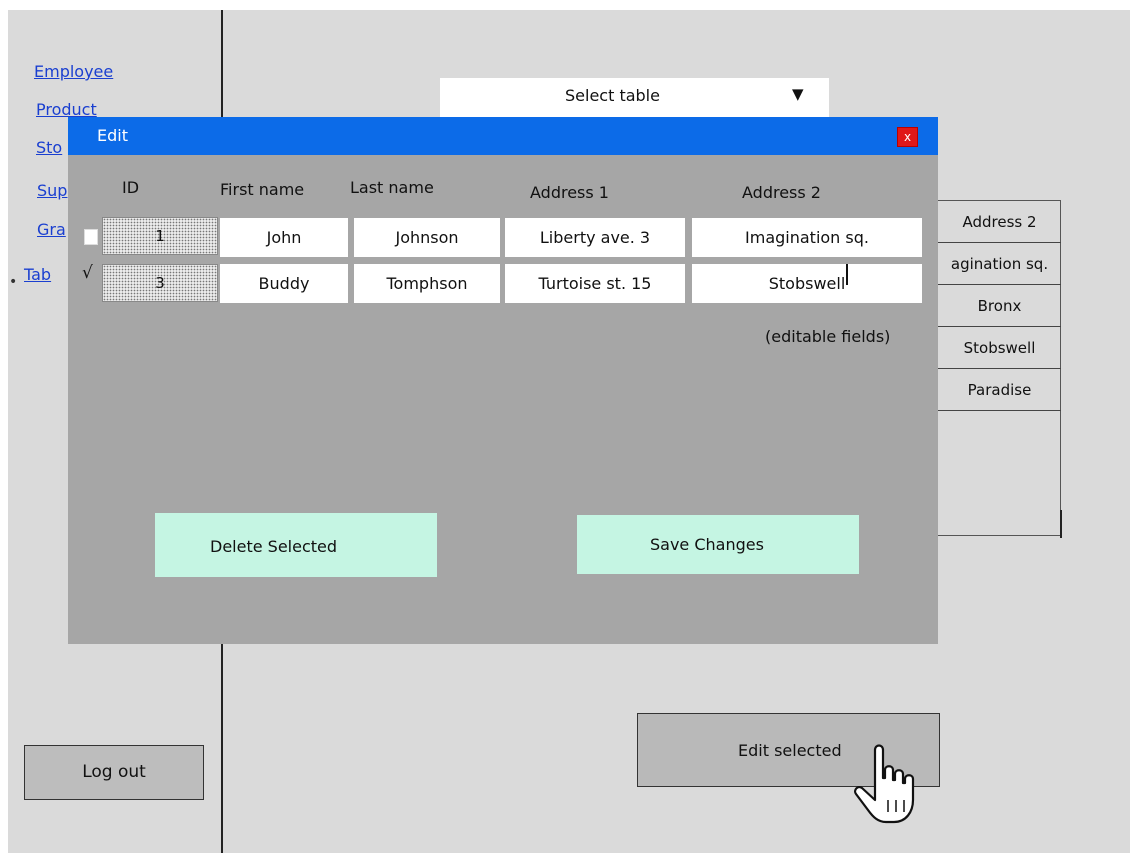 The width and height of the screenshot is (1130, 853). What do you see at coordinates (51, 229) in the screenshot?
I see `sidebar-item-graph: Gra` at bounding box center [51, 229].